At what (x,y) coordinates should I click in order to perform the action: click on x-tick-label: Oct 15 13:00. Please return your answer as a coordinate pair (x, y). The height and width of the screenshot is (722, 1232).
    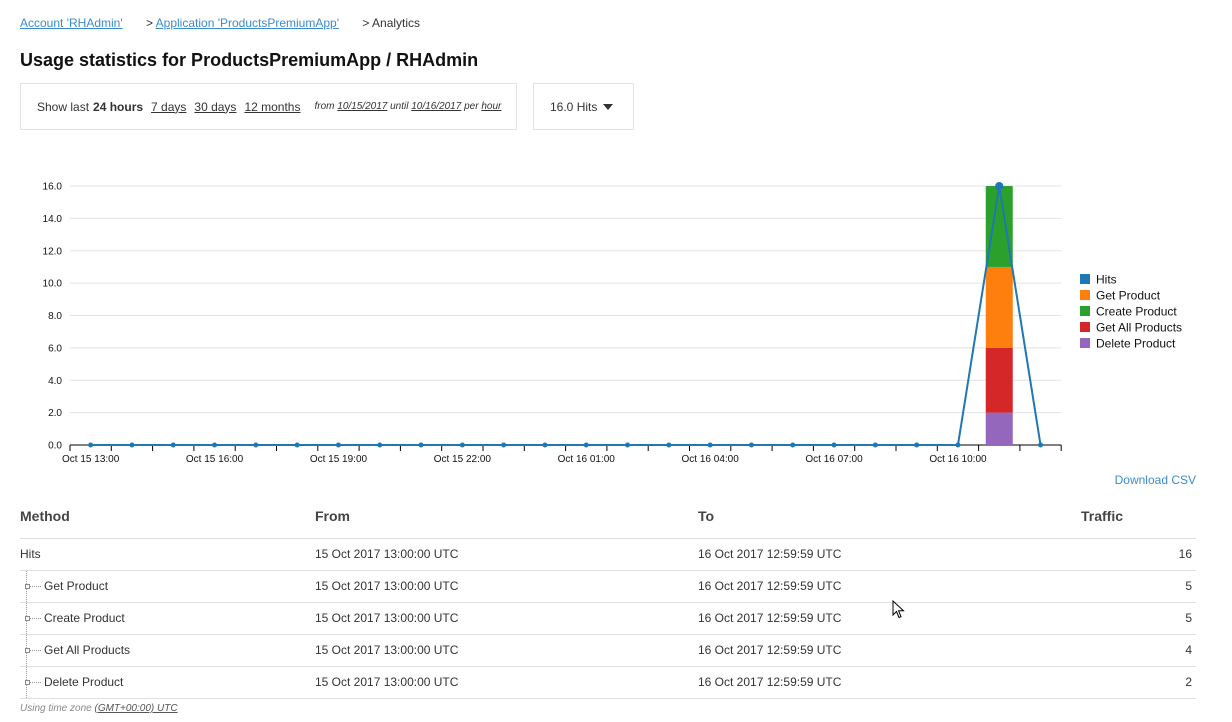
    Looking at the image, I should click on (91, 459).